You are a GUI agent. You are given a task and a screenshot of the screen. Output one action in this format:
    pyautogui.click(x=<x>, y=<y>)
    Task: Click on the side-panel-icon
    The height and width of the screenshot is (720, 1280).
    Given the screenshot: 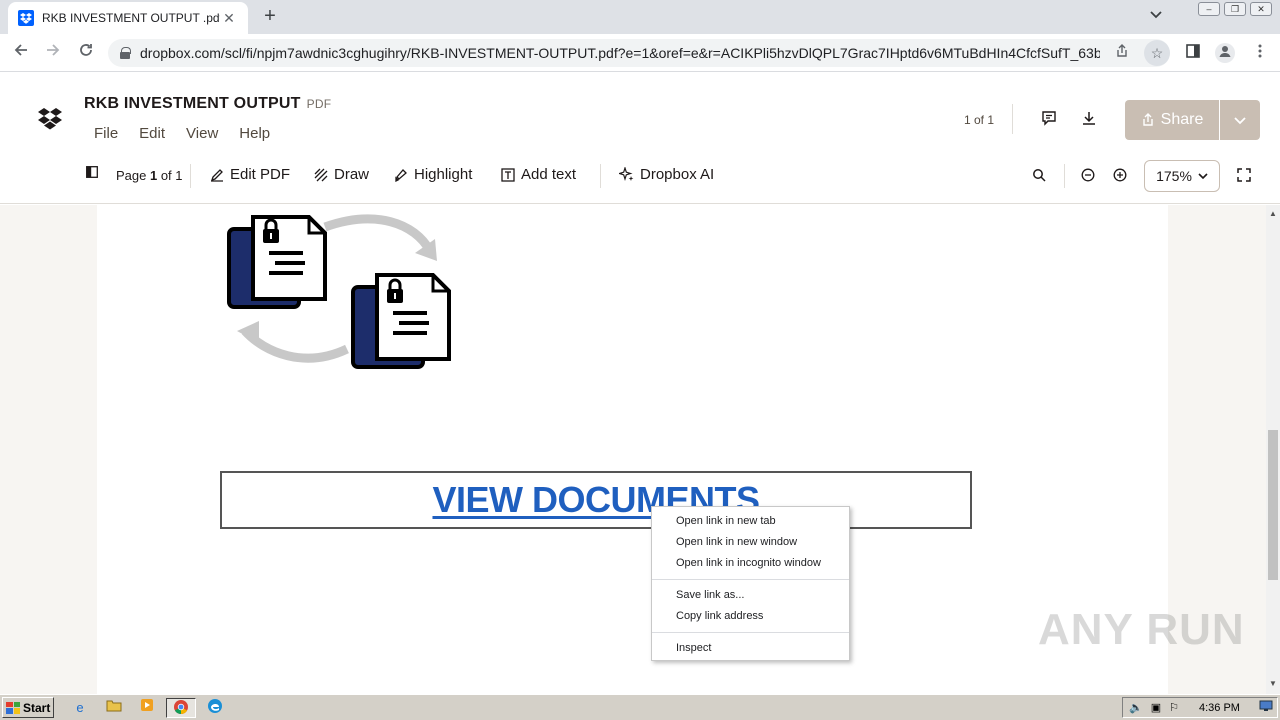 What is the action you would take?
    pyautogui.click(x=1193, y=53)
    